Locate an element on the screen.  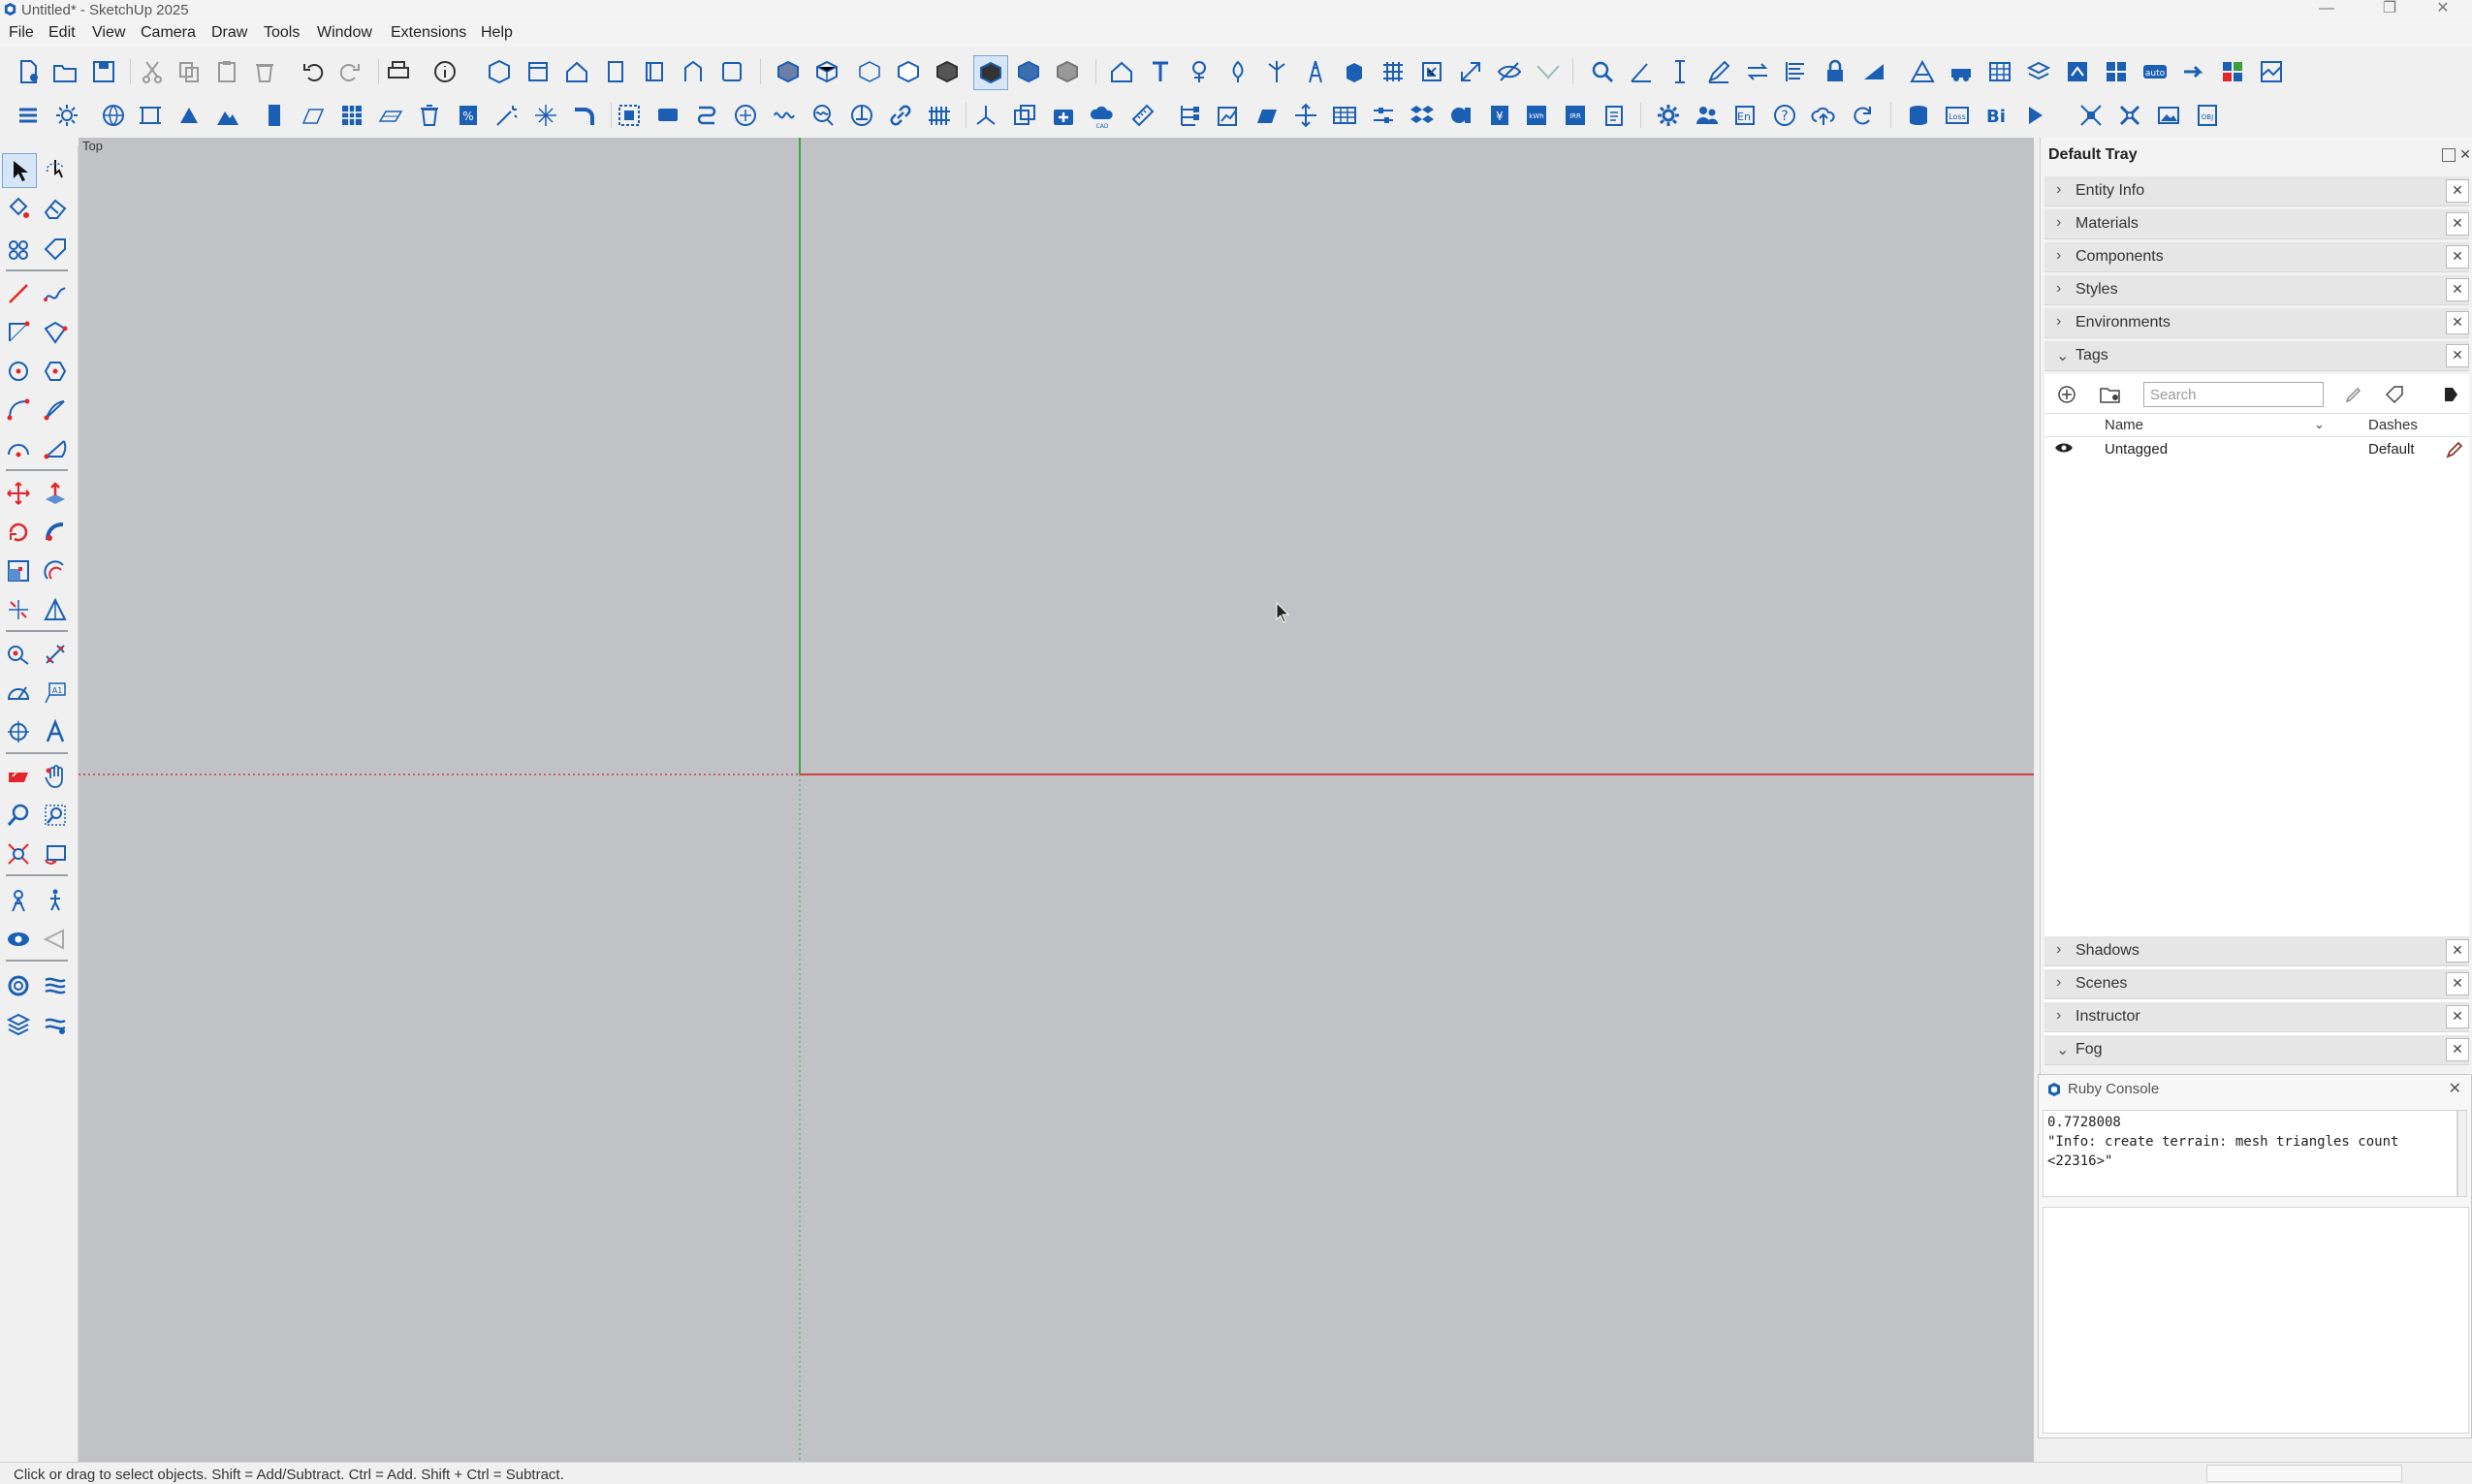
lock-icon is located at coordinates (1836, 71).